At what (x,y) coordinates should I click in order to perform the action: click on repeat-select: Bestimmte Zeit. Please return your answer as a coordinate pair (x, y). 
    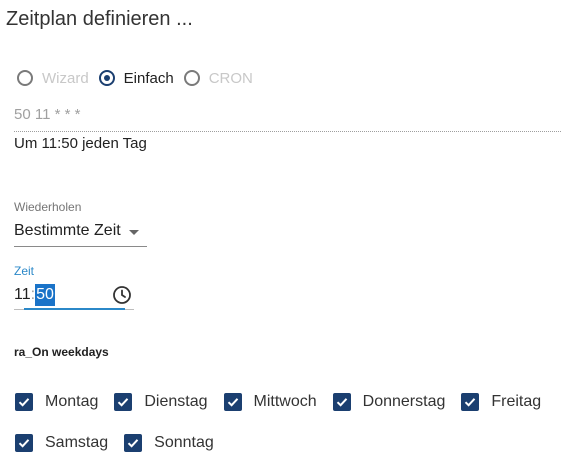
    Looking at the image, I should click on (80, 233).